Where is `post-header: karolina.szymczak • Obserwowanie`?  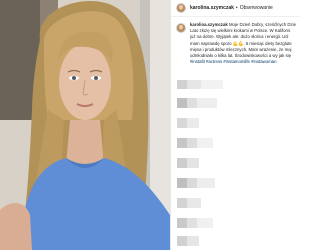
post-header: karolina.szymczak • Obserwowanie is located at coordinates (235, 8).